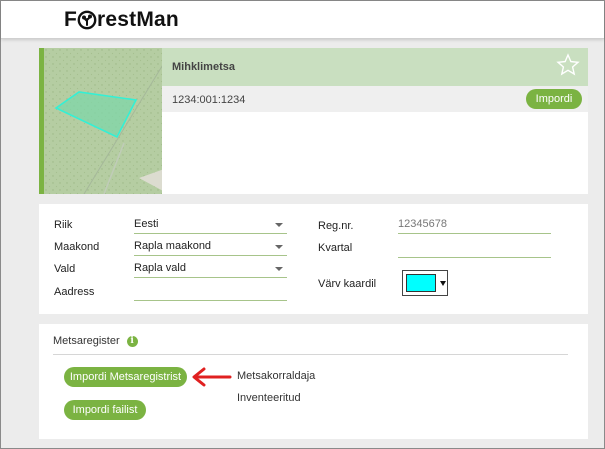  What do you see at coordinates (210, 292) in the screenshot?
I see `aadress-input` at bounding box center [210, 292].